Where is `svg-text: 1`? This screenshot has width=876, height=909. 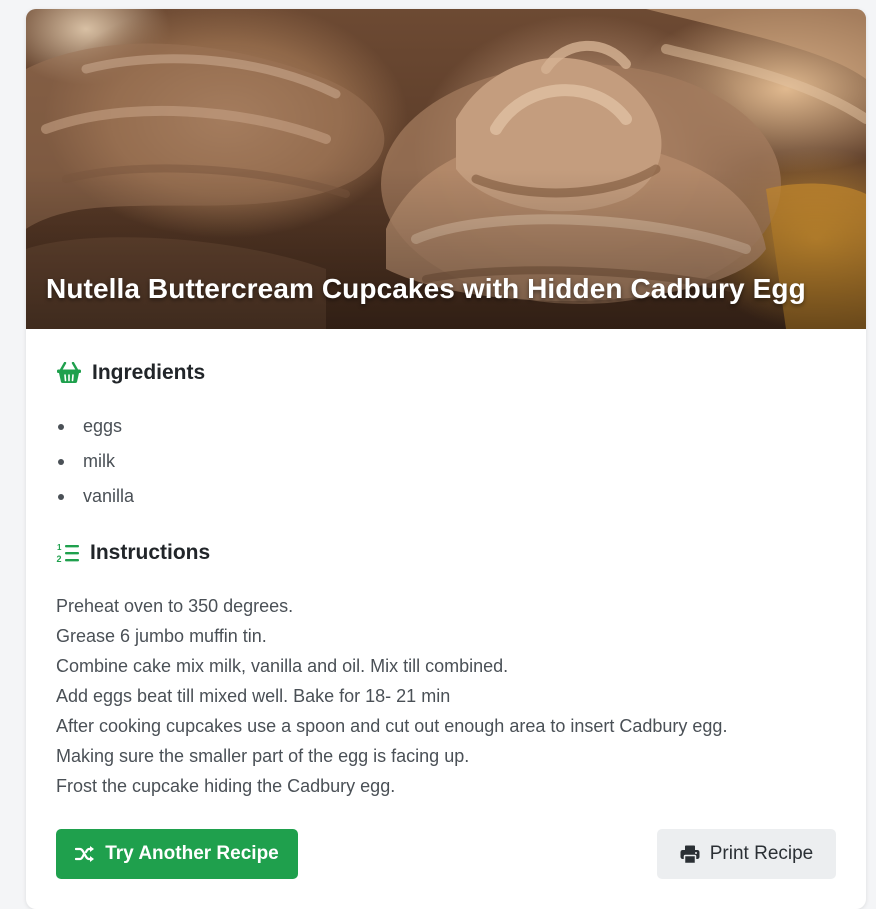
svg-text: 1 is located at coordinates (59, 547).